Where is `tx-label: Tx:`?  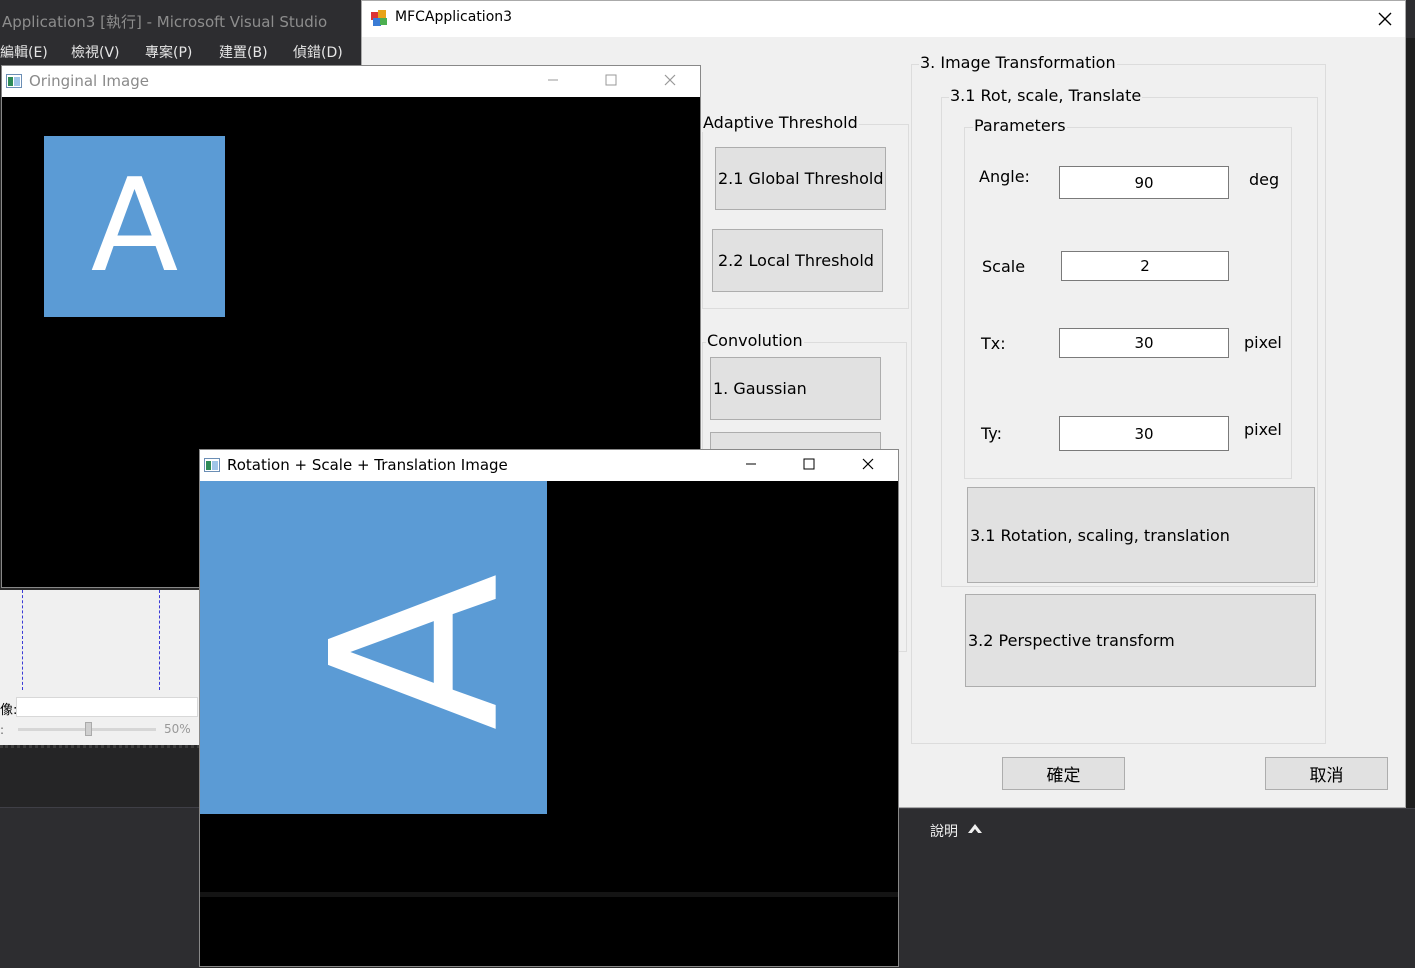 tx-label: Tx: is located at coordinates (993, 343).